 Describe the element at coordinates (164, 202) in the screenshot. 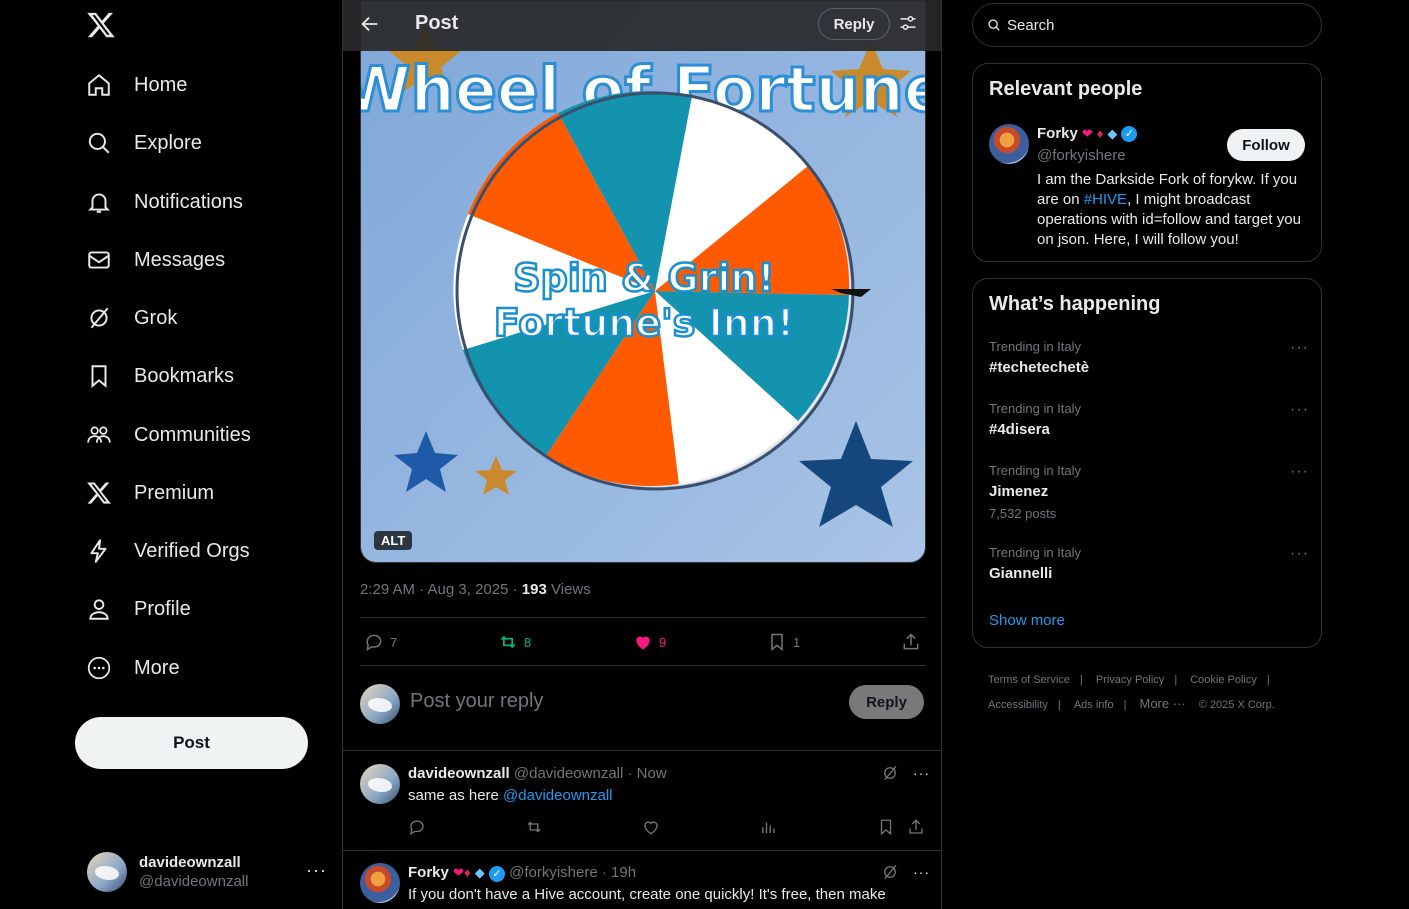

I see `nav-notifications: Notifications` at that location.